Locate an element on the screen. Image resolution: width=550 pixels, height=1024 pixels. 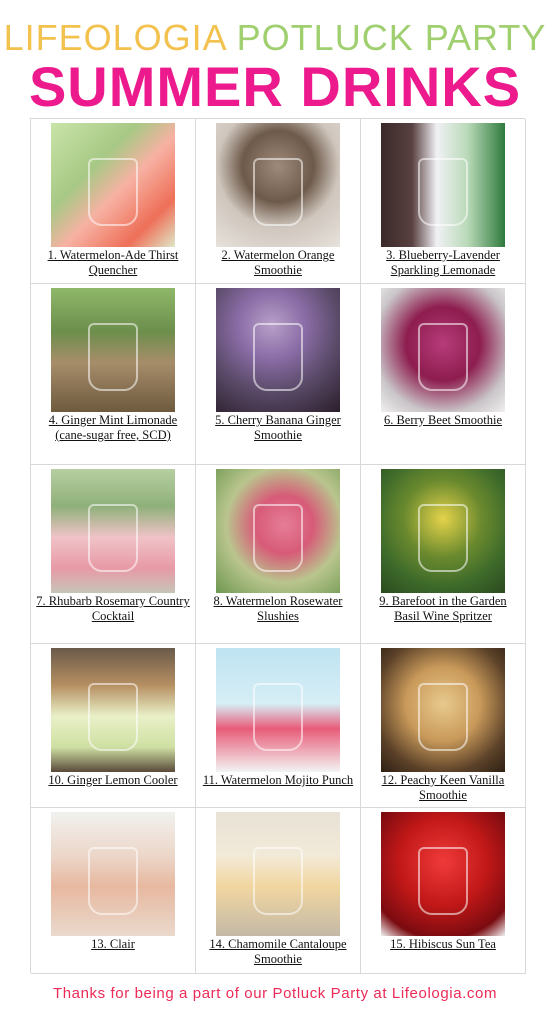
basil-wine-spritzer-photo is located at coordinates (443, 531).